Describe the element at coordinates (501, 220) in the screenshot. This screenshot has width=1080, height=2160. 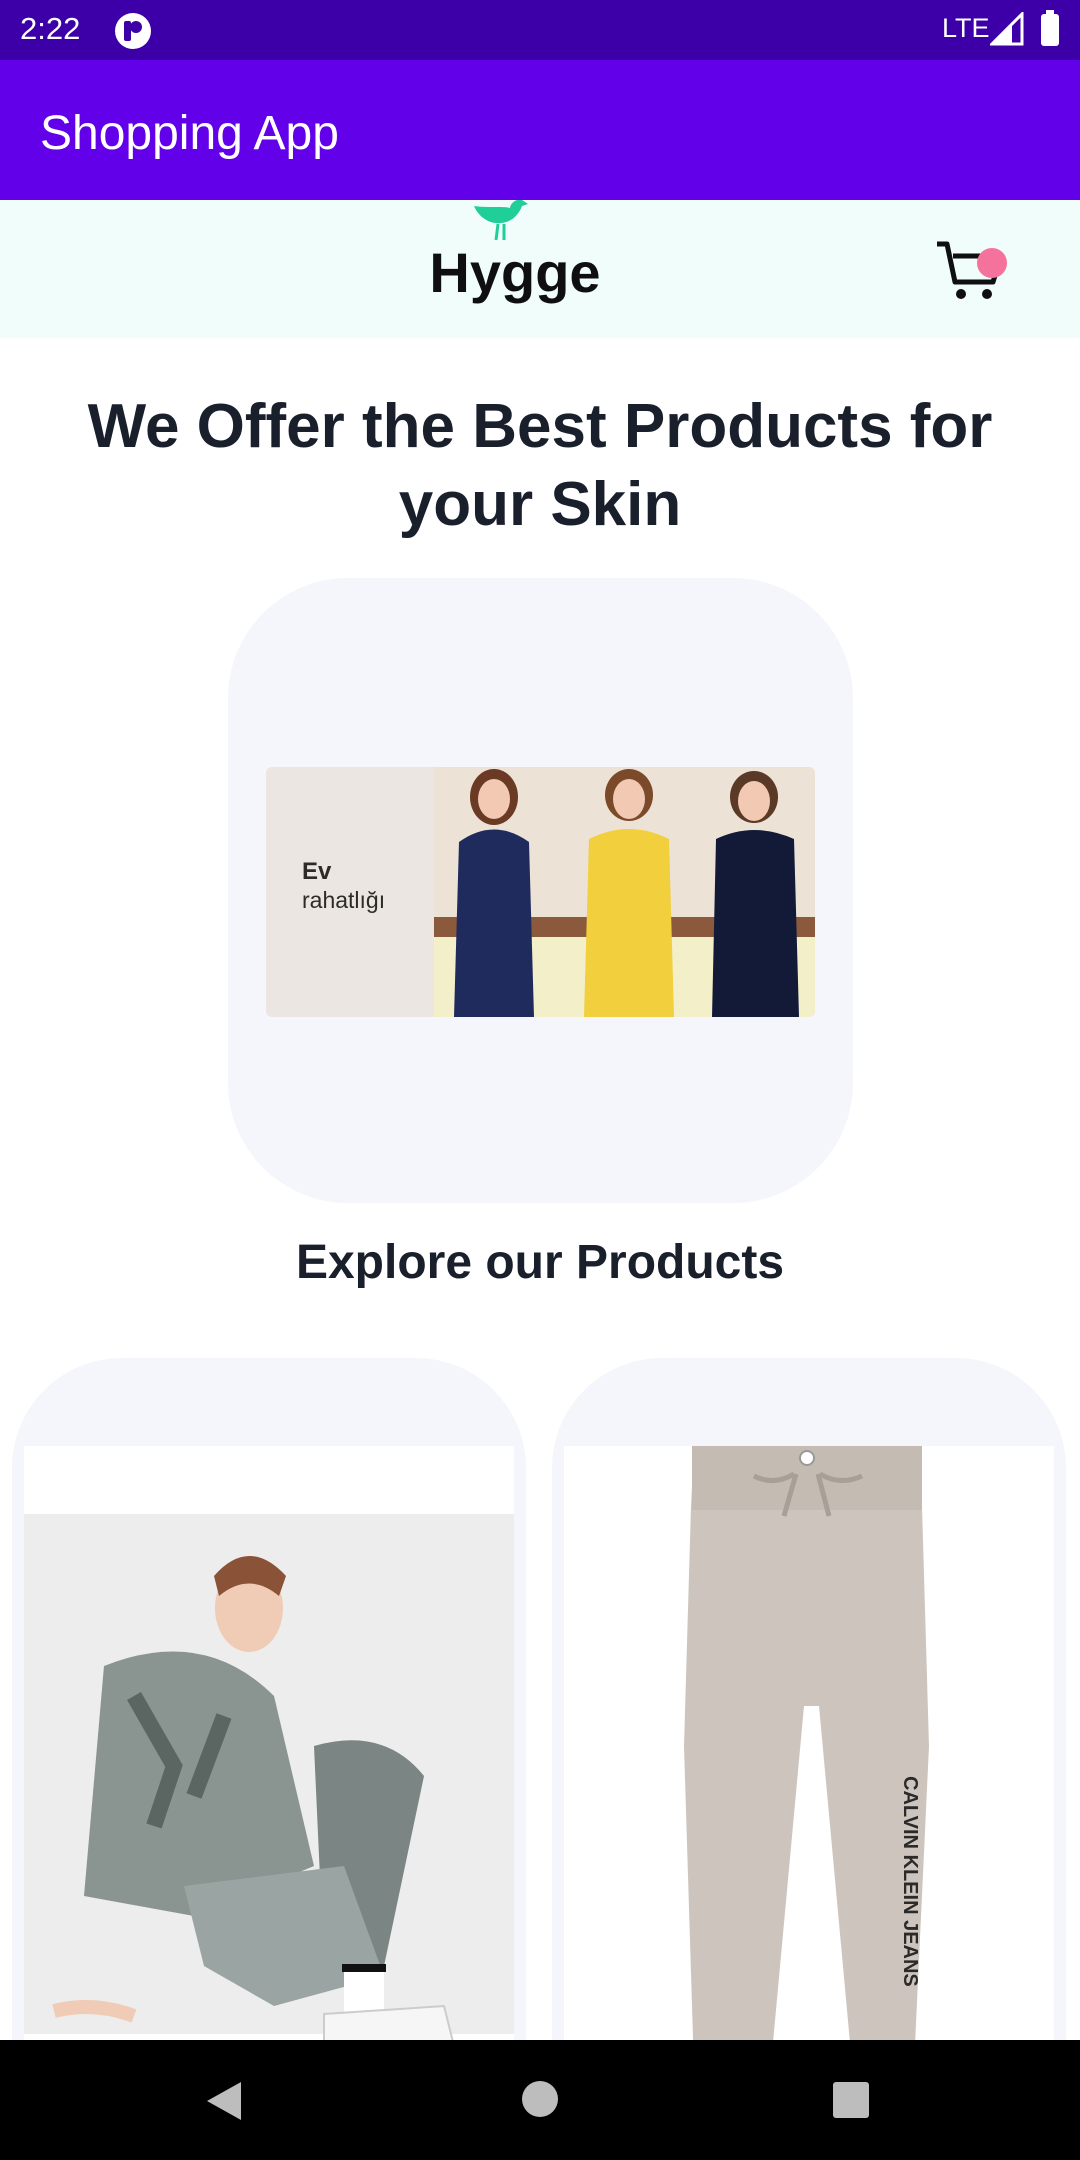
I see `bird-icon` at that location.